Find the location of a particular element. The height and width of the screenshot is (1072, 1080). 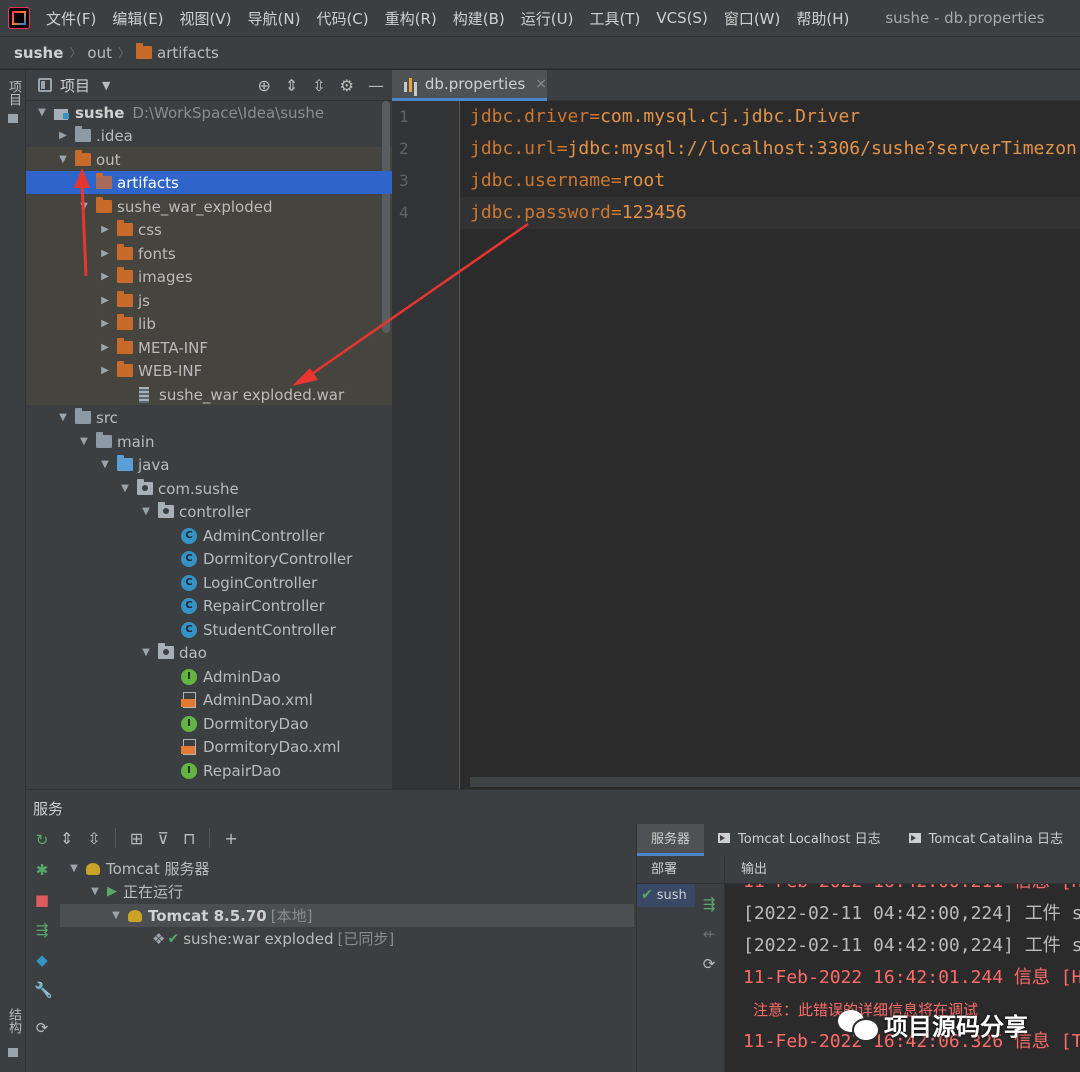

tree-item-meta-inf: ▶ META-INF is located at coordinates (209, 347).